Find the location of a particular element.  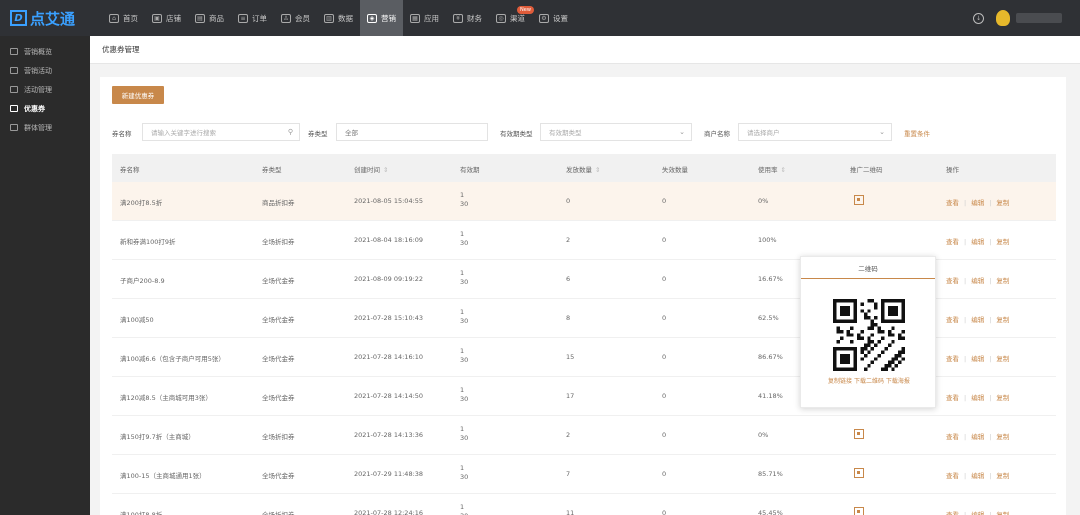

column-header-created: 创建时间 ⇕ is located at coordinates (371, 169).